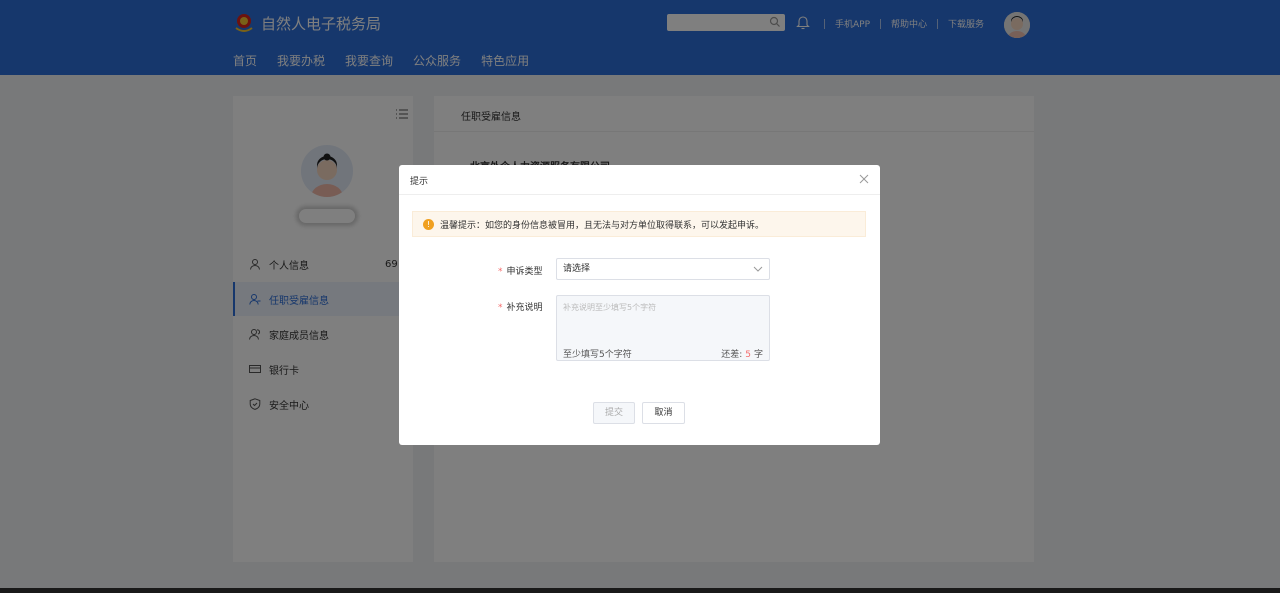  Describe the element at coordinates (663, 413) in the screenshot. I see `cancel-button: 取消` at that location.